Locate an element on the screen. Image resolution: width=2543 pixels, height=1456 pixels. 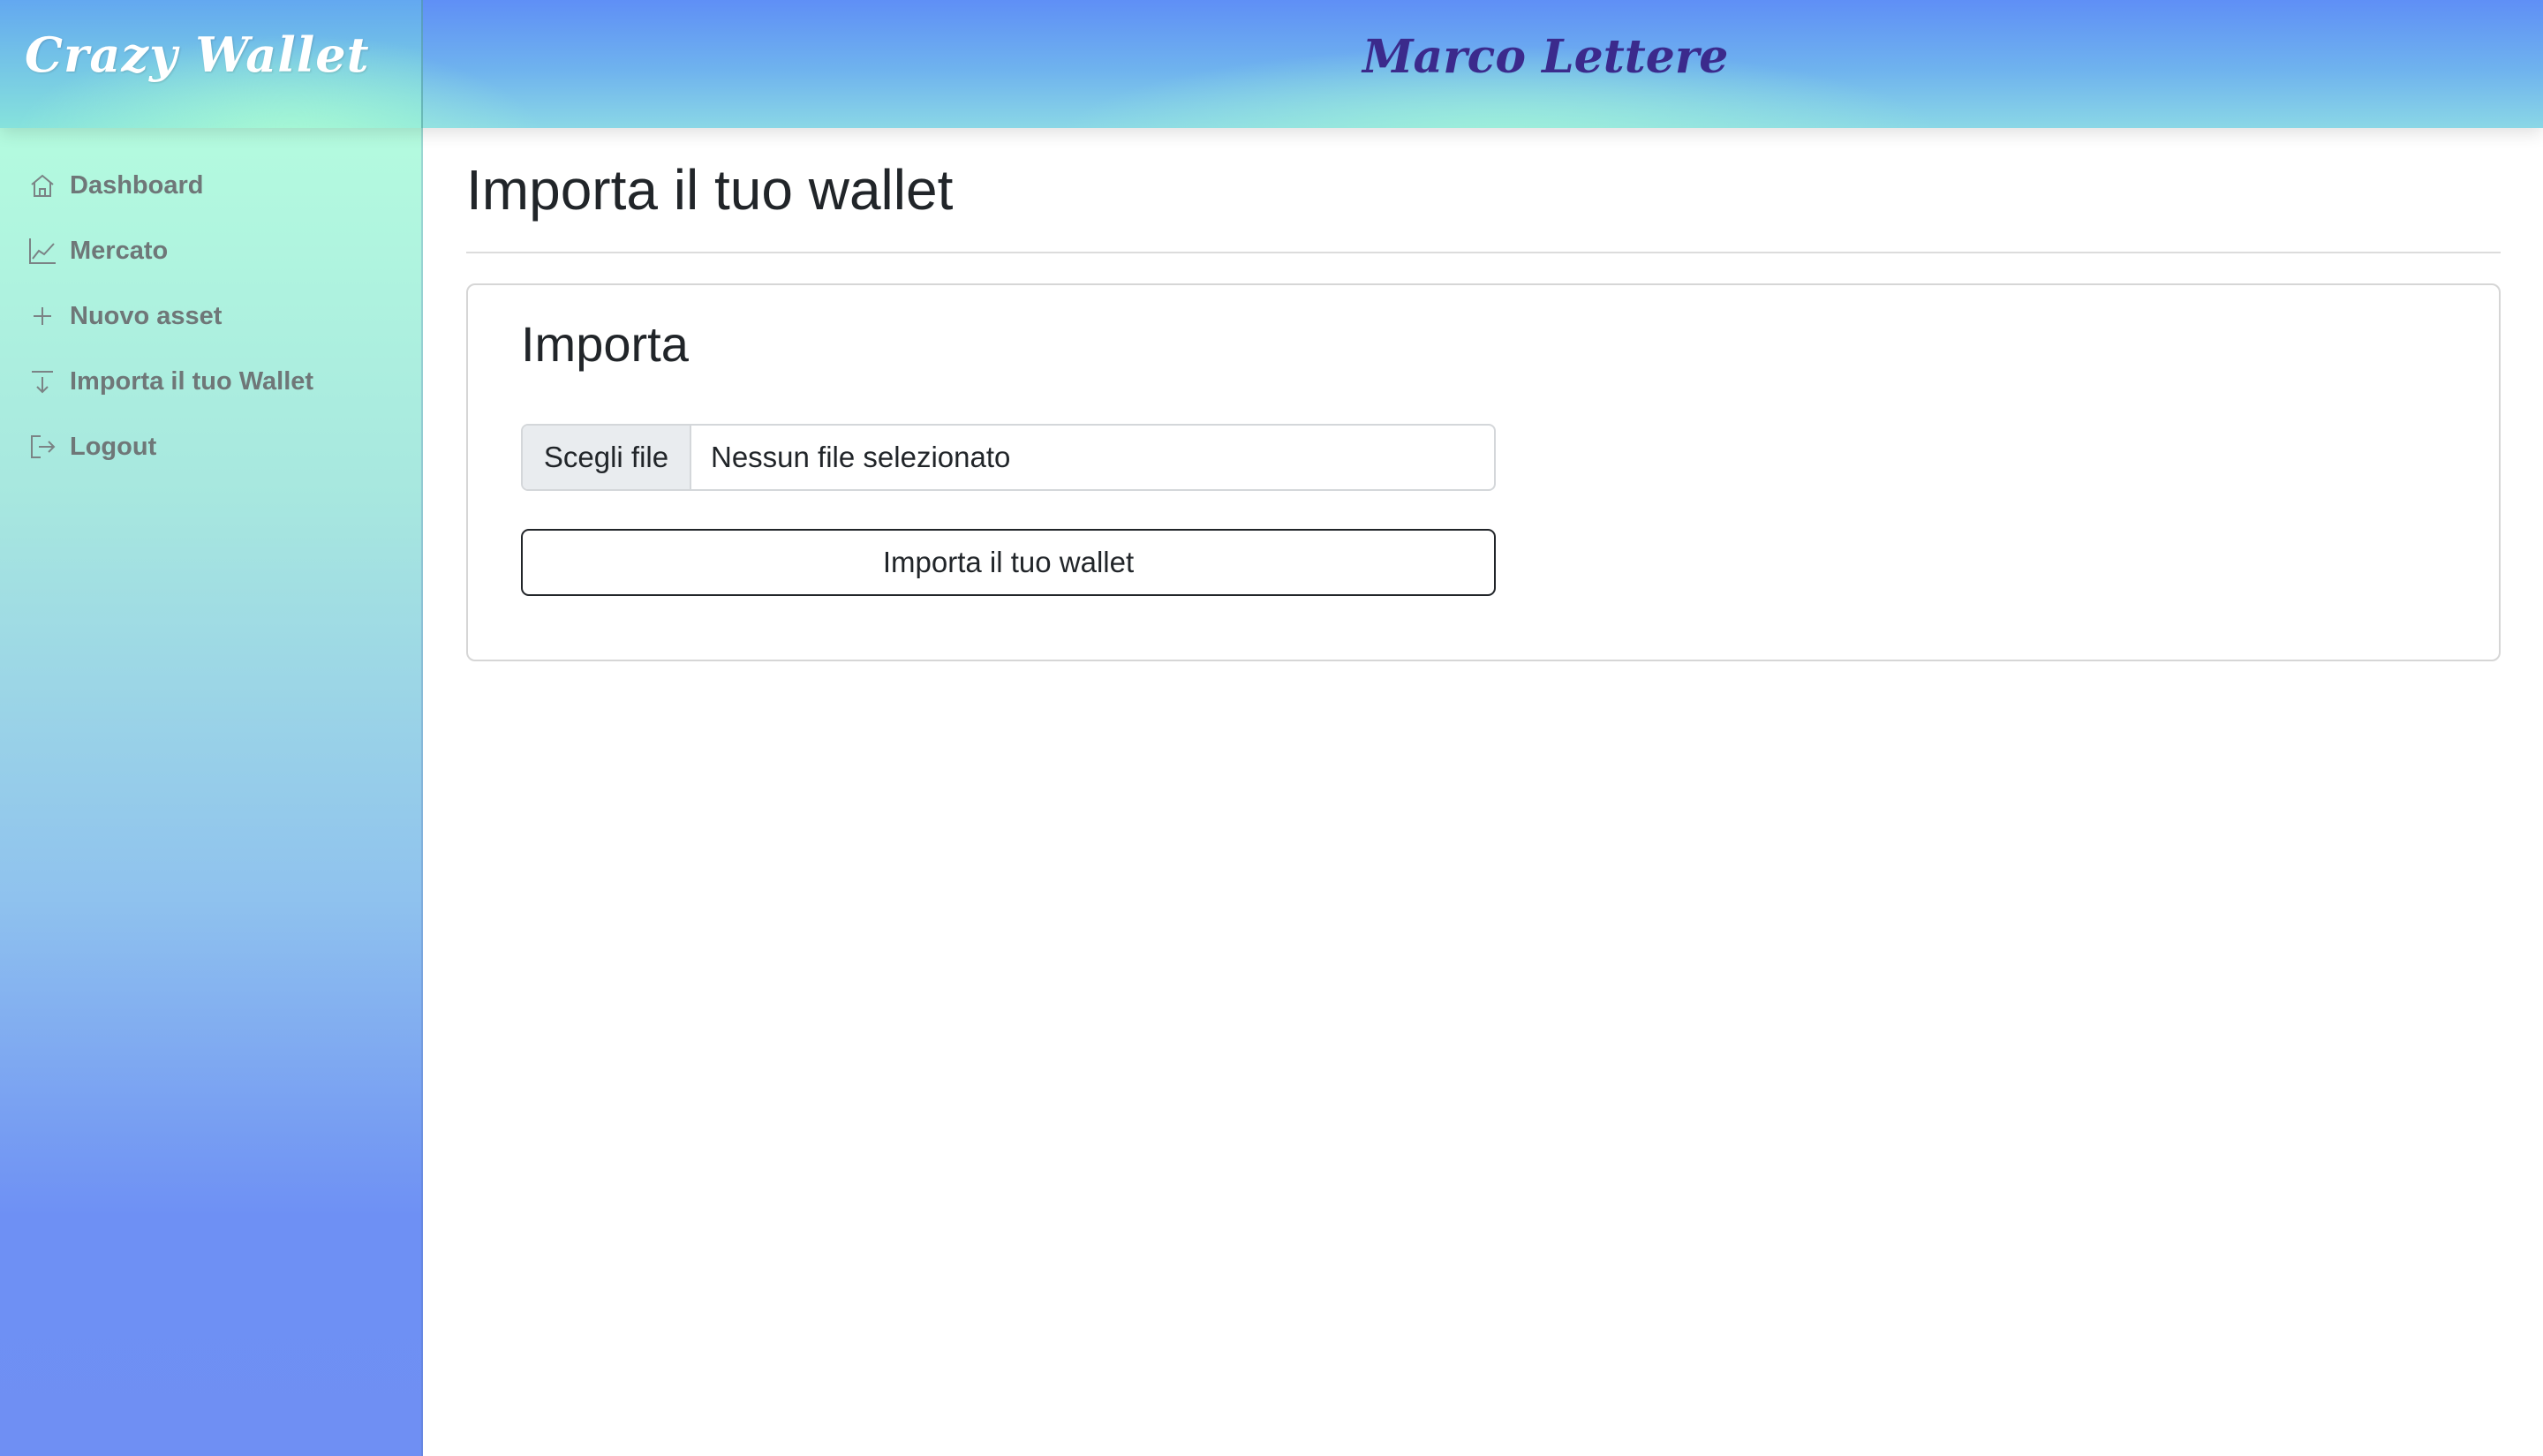
sidebar-item-label: Importa il tuo Wallet is located at coordinates (192, 381).